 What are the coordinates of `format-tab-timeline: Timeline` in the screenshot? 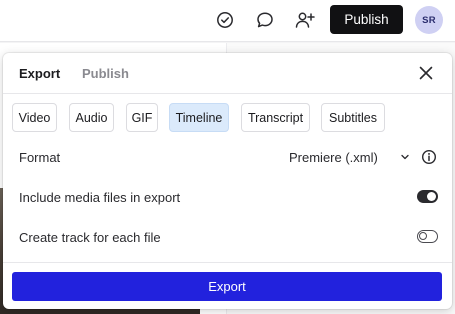 It's located at (199, 117).